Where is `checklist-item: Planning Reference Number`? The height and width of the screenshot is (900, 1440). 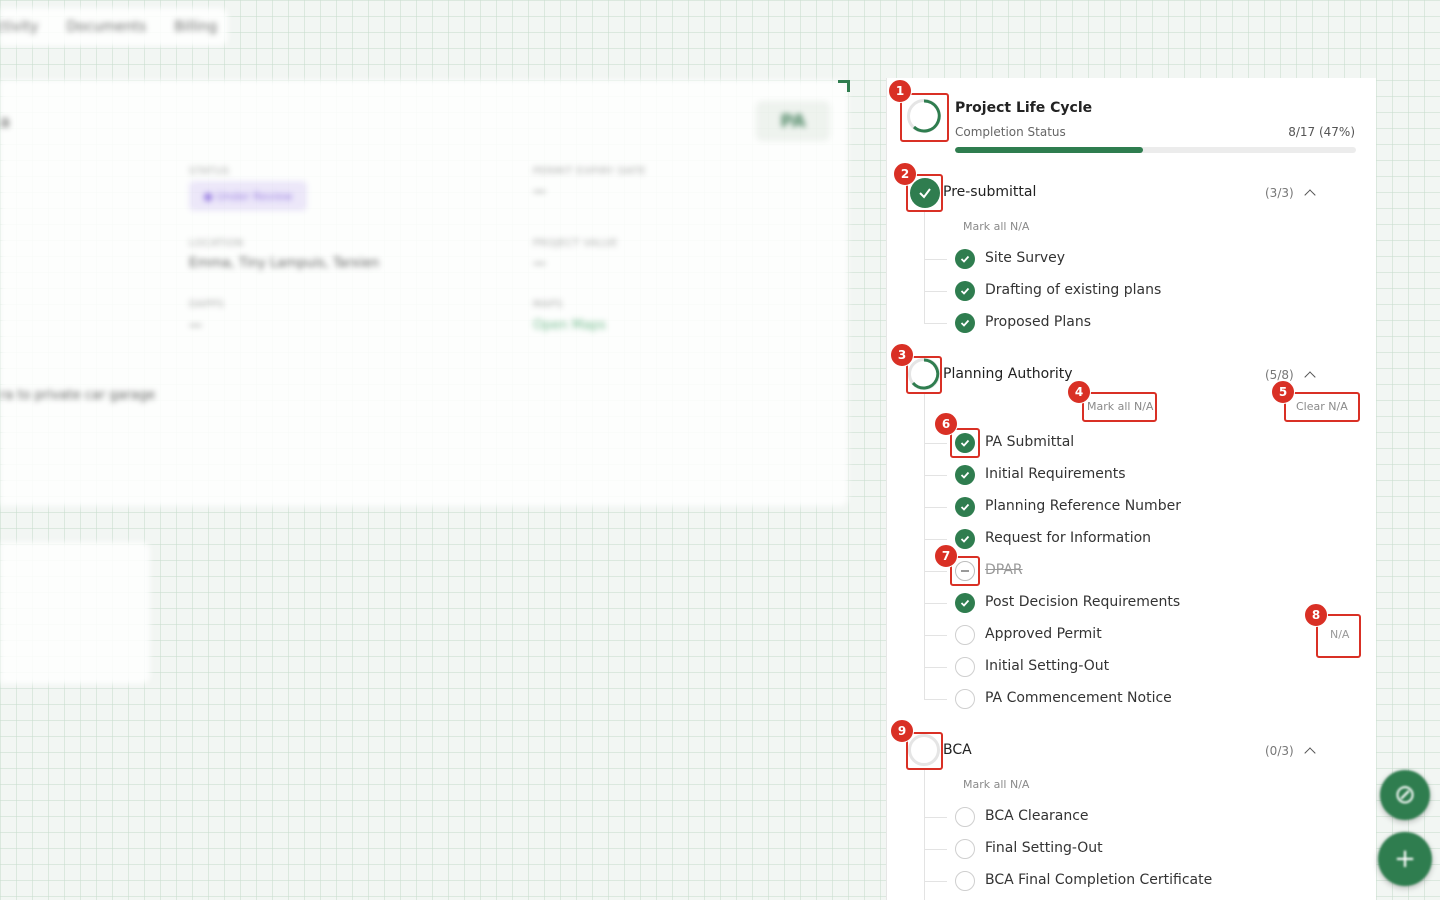 checklist-item: Planning Reference Number is located at coordinates (1083, 506).